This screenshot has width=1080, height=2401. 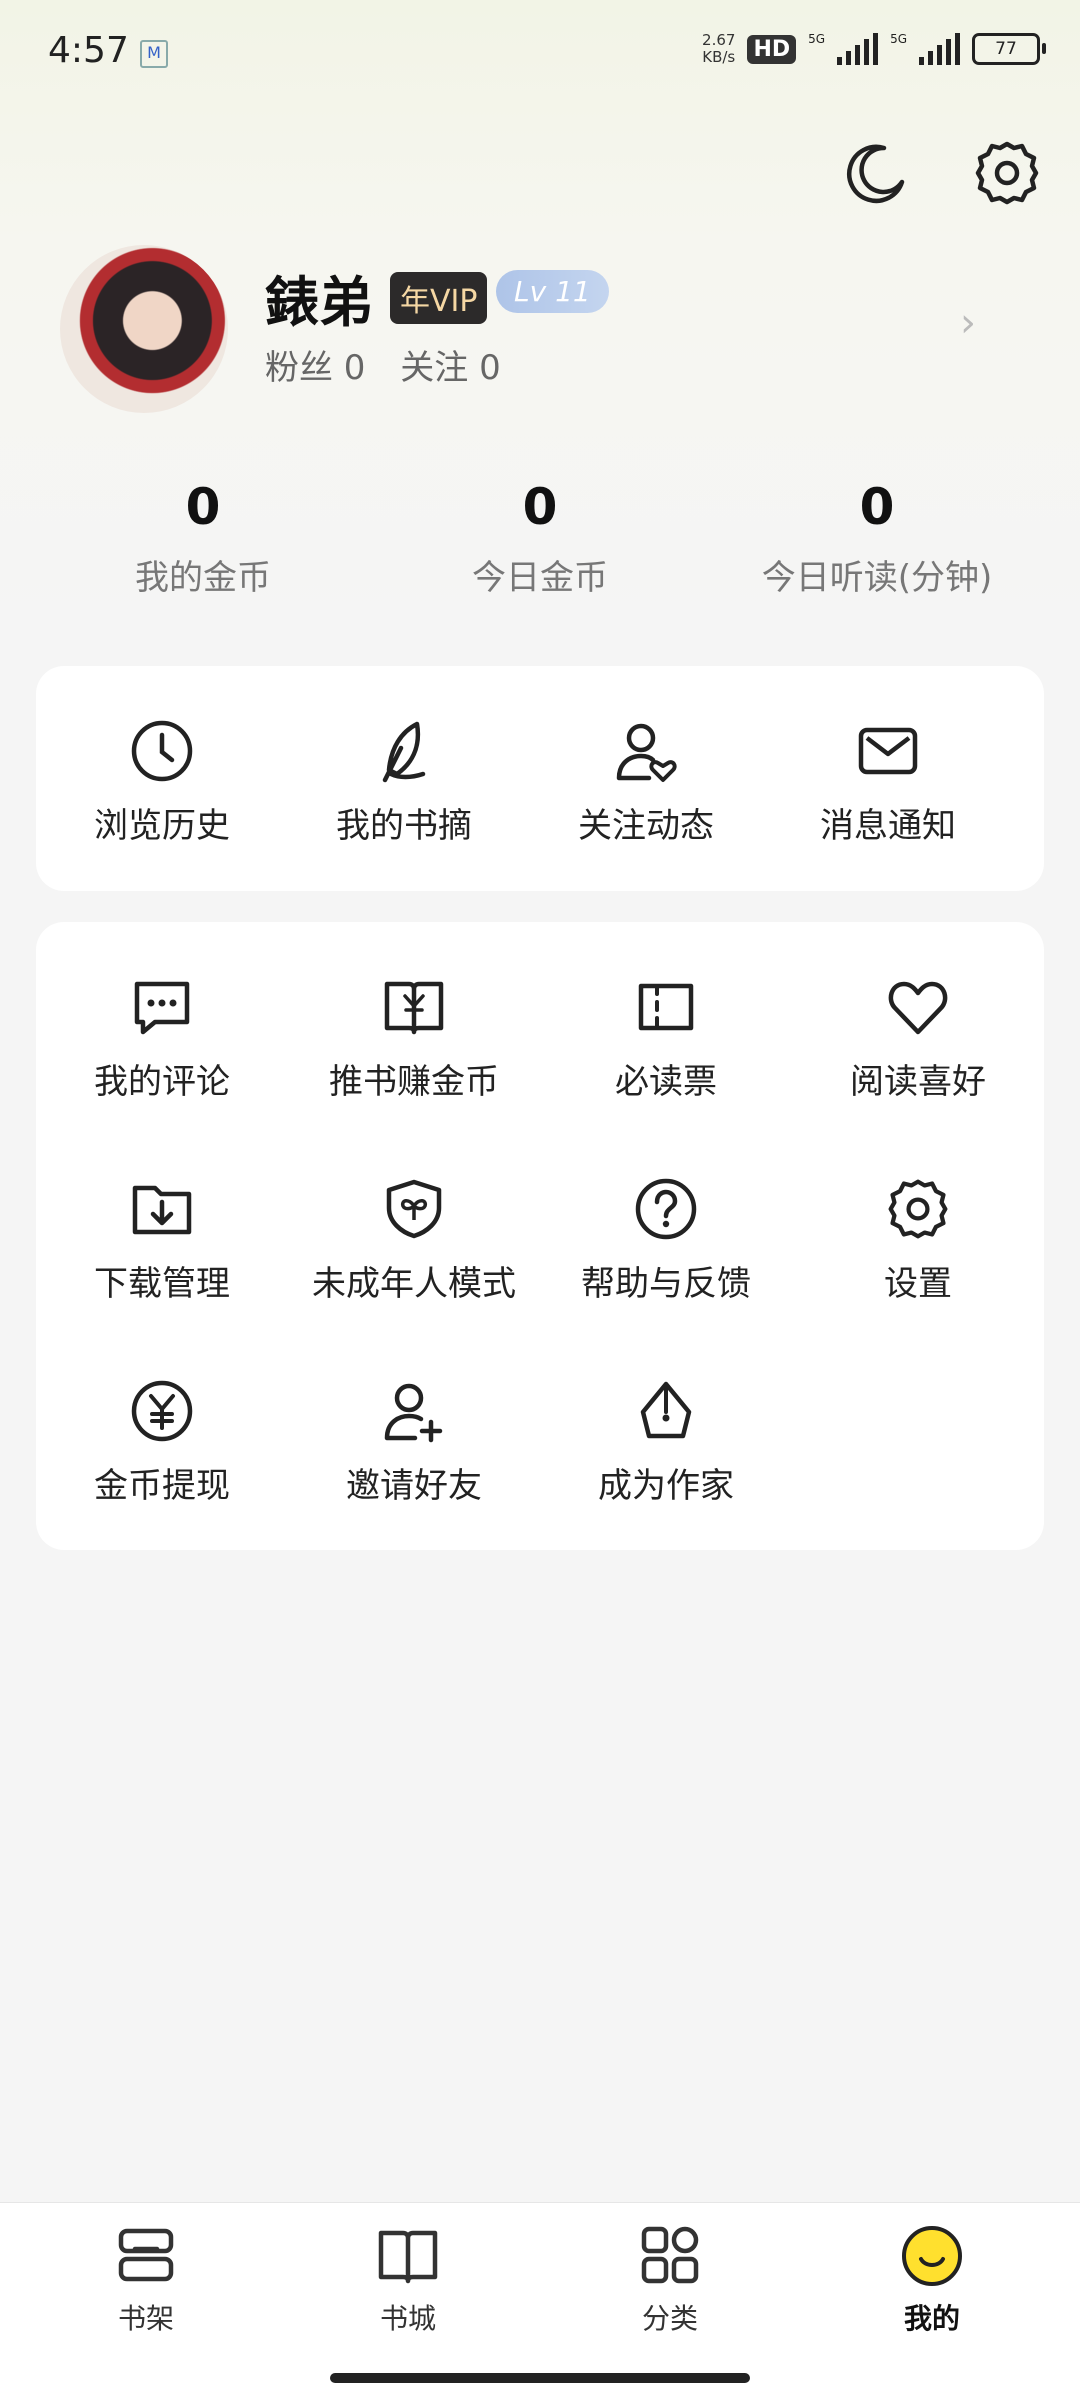 I want to click on signal1-label: 5G, so click(x=817, y=39).